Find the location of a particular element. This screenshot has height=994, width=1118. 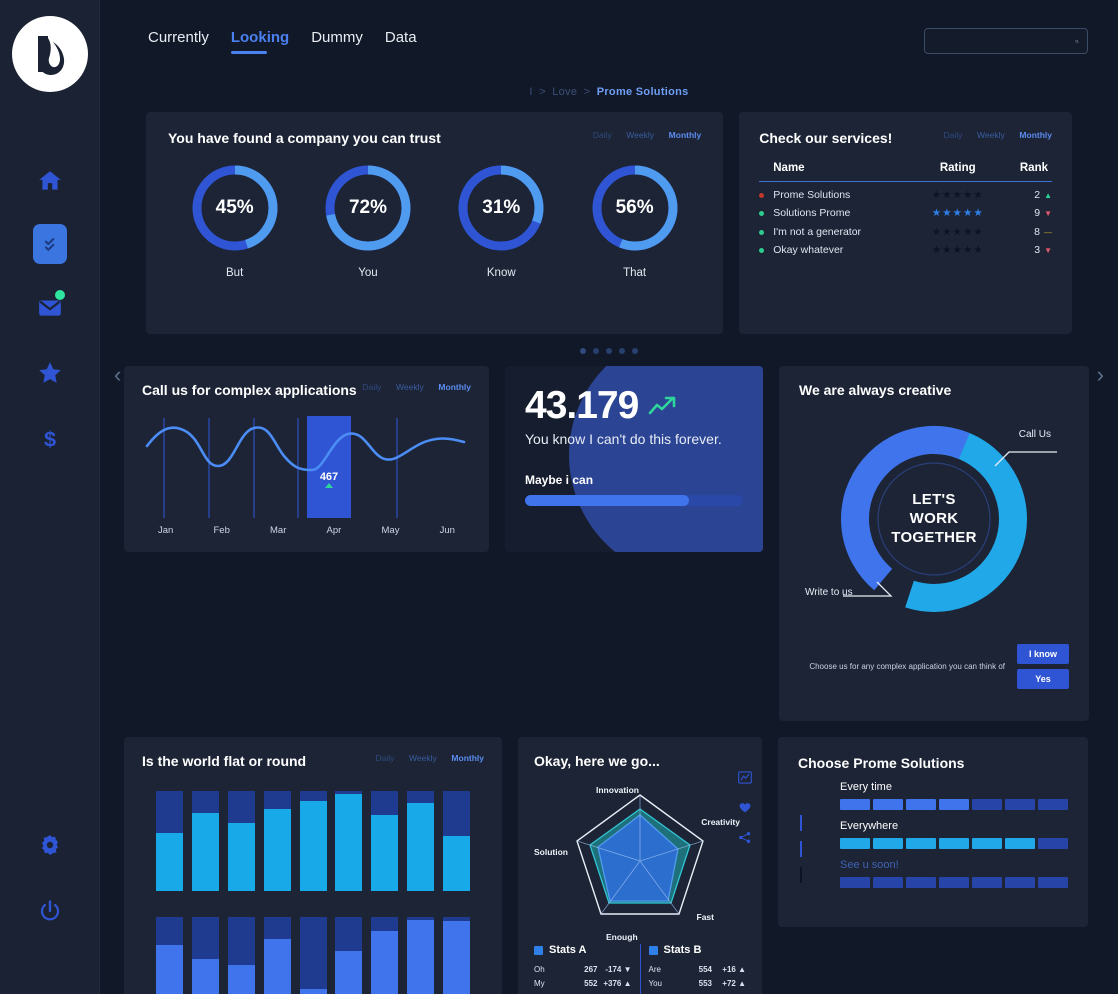

bars-filter-weekly: Weekly is located at coordinates (423, 758).